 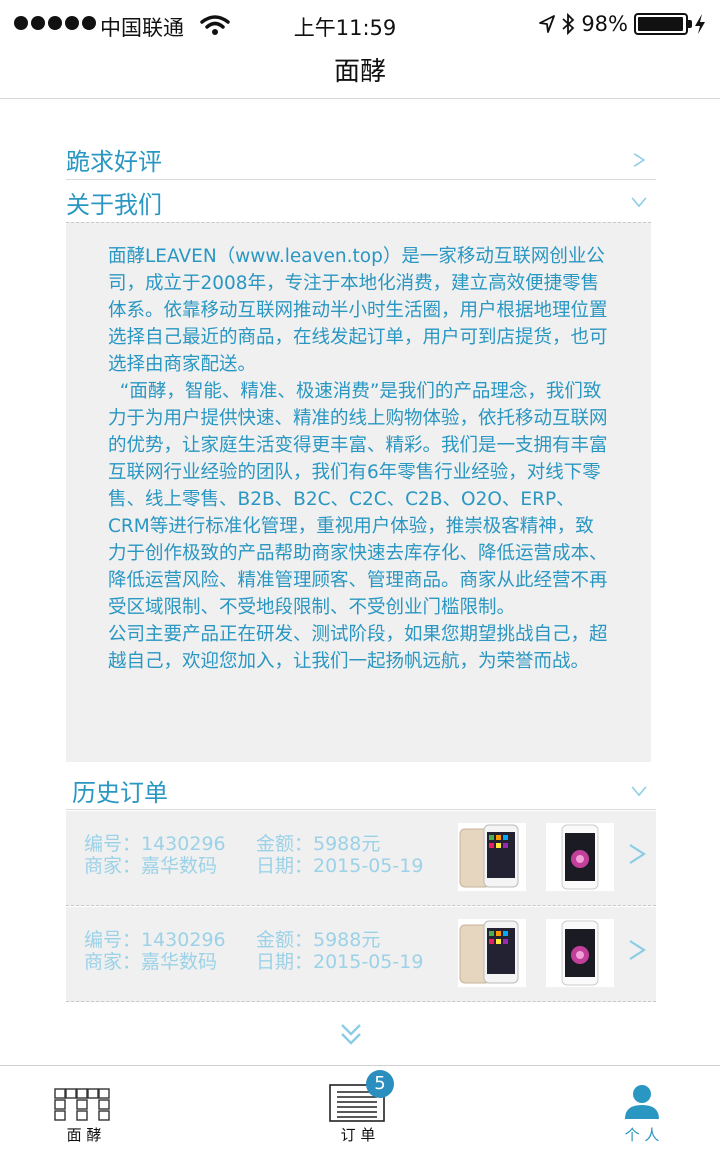 I want to click on about-row: 关于我们, so click(x=361, y=202).